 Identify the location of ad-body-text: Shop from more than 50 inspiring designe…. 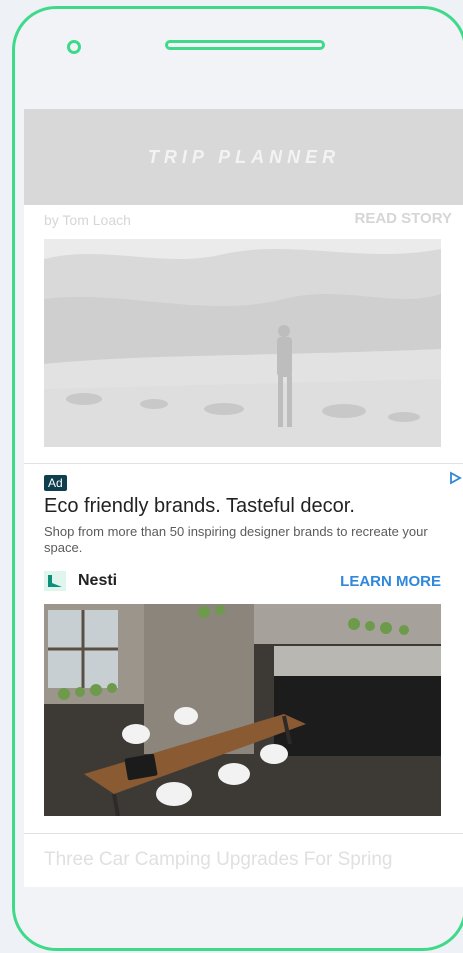
(236, 539).